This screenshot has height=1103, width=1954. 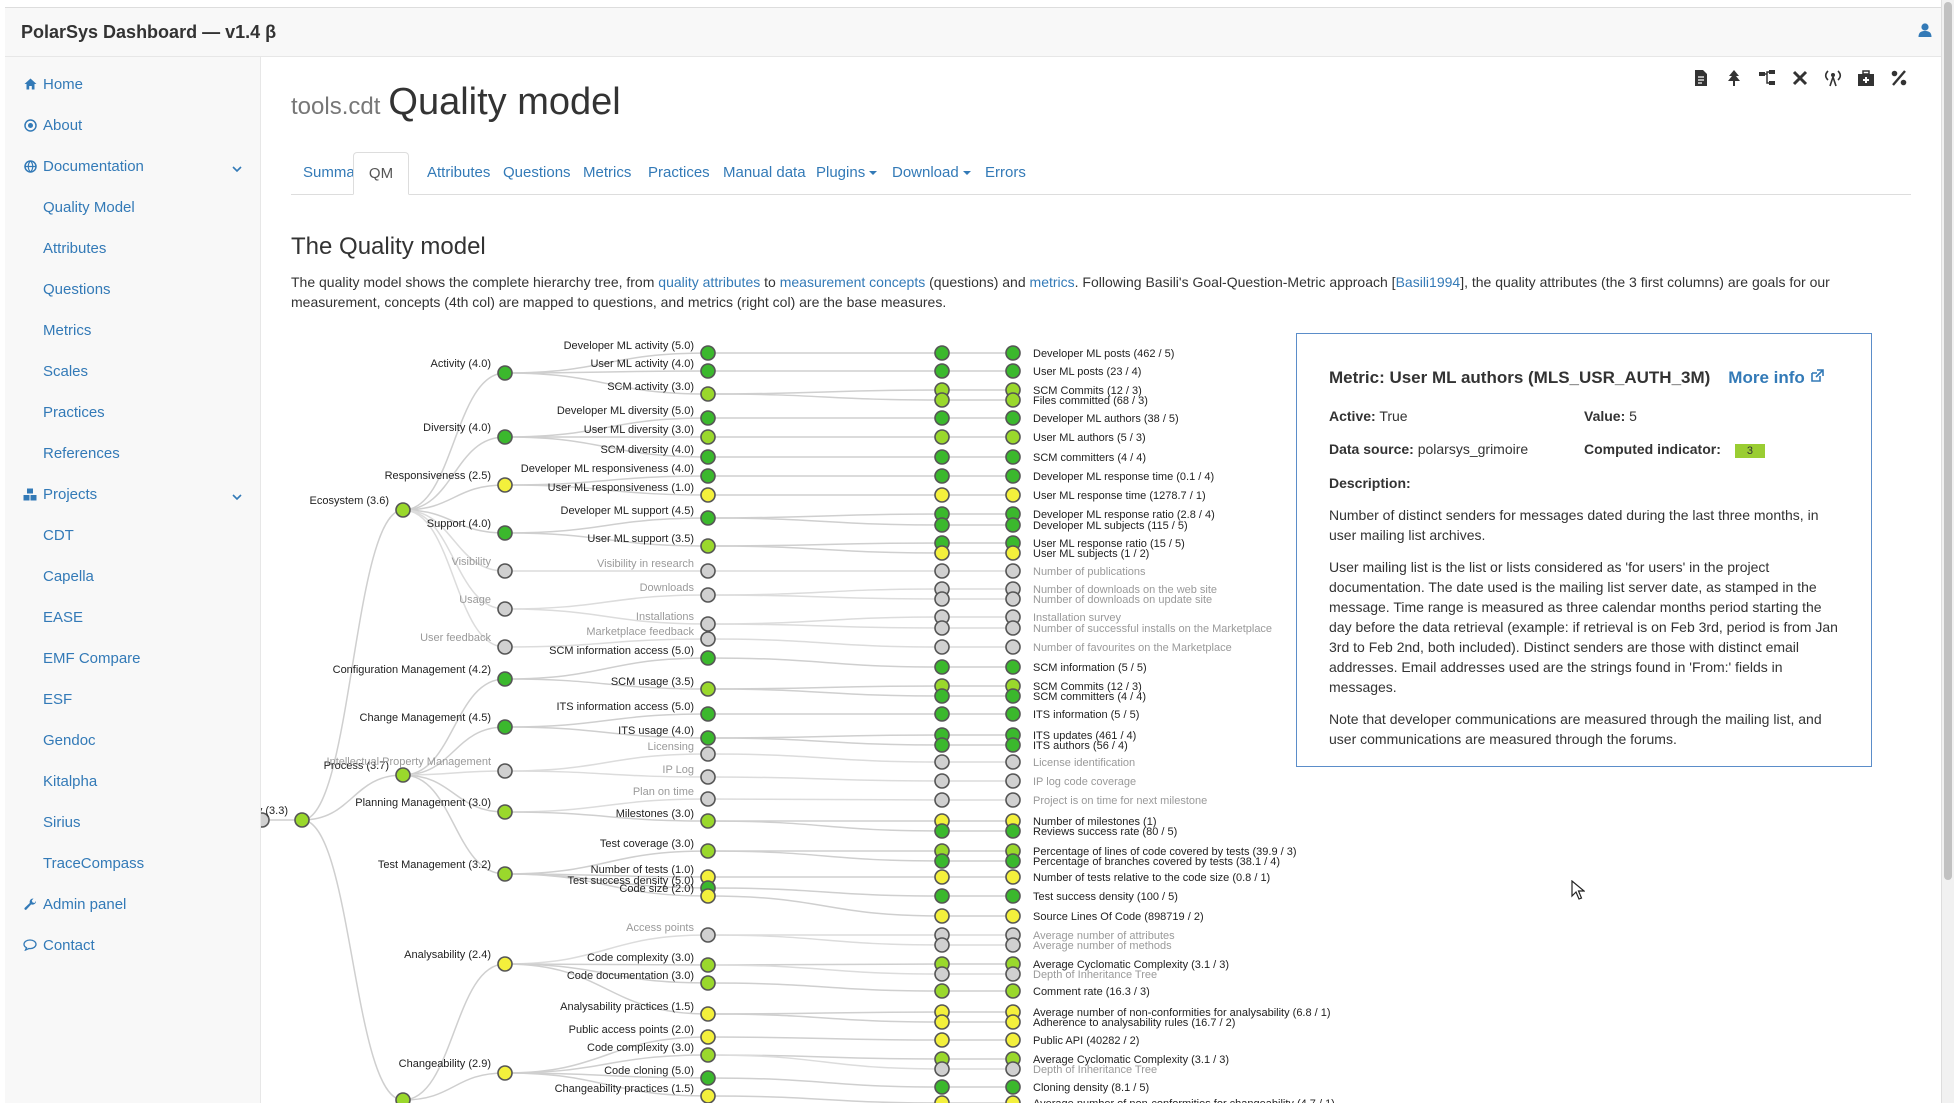 I want to click on metric-label: User ML authors (5 / 3), so click(x=1089, y=438).